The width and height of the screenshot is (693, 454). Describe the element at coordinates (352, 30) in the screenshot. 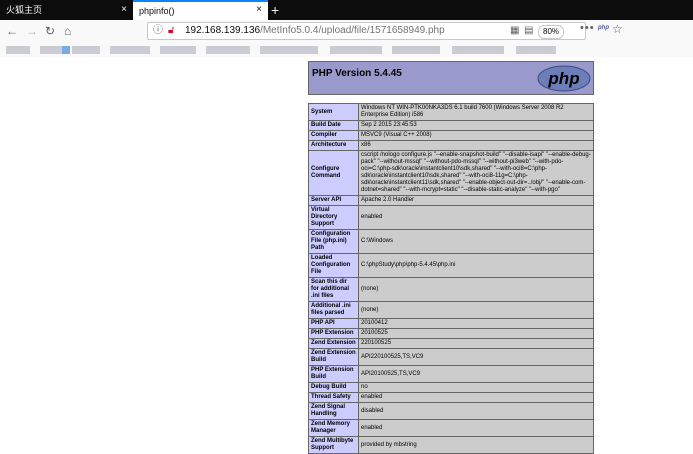

I see `url-path: /MetInfo5.0.4/upload/file/1571658949.php` at that location.